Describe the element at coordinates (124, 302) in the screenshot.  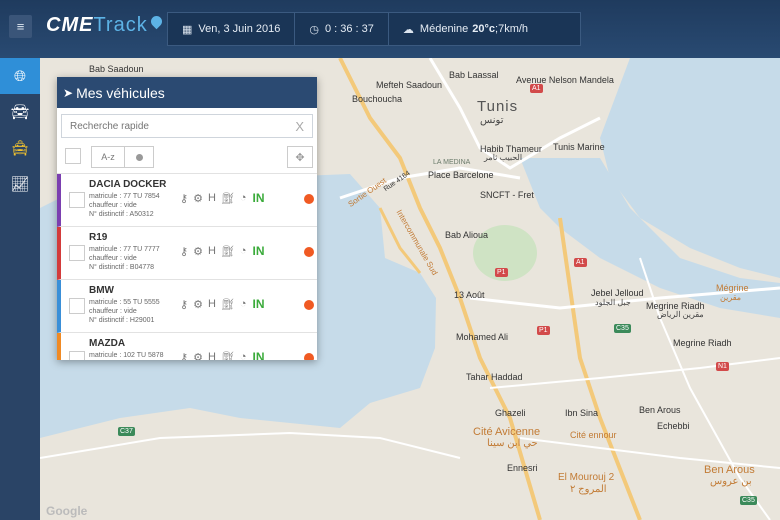
I see `vehicle-matricule: matricule : 55 TU 5555` at that location.